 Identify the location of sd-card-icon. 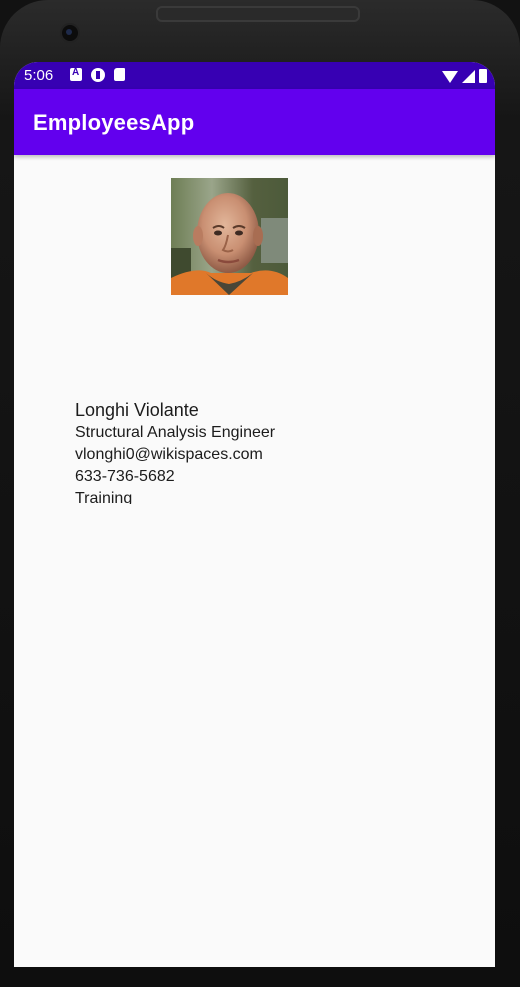
(119, 74).